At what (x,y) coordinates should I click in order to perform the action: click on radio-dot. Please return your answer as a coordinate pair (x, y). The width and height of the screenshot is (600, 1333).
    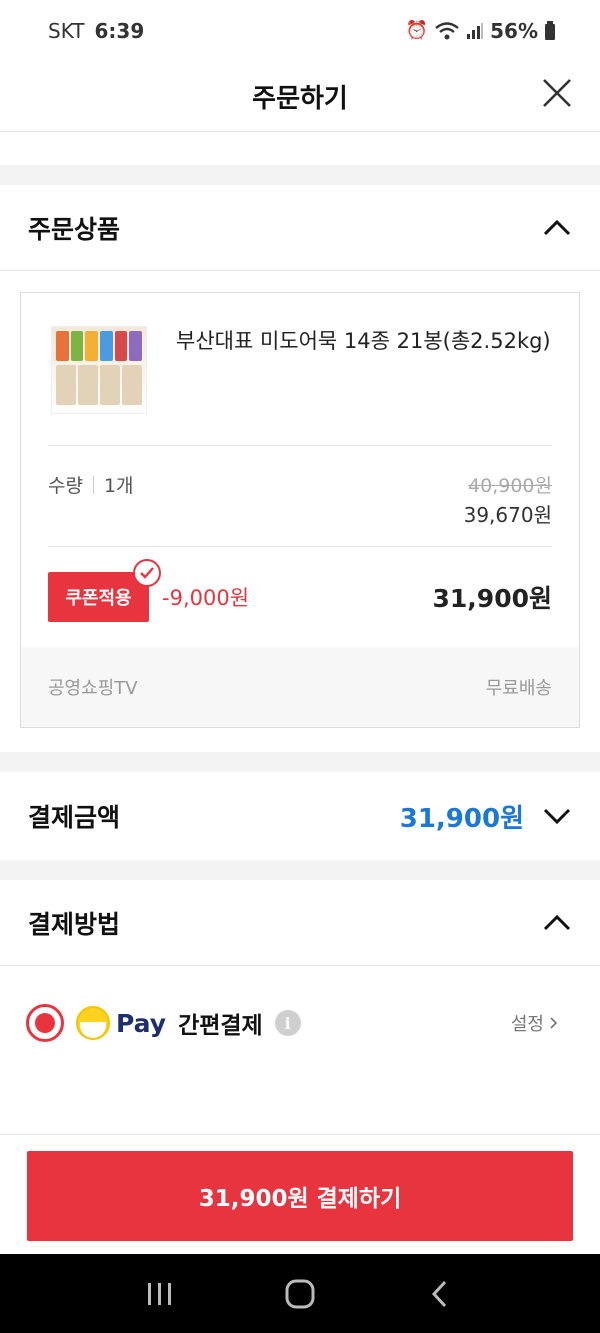
    Looking at the image, I should click on (45, 1023).